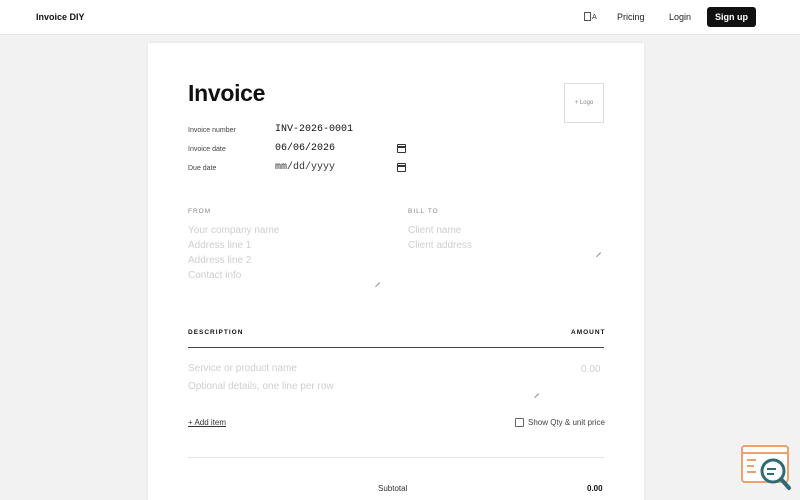  What do you see at coordinates (396, 347) in the screenshot?
I see `table-header-divider` at bounding box center [396, 347].